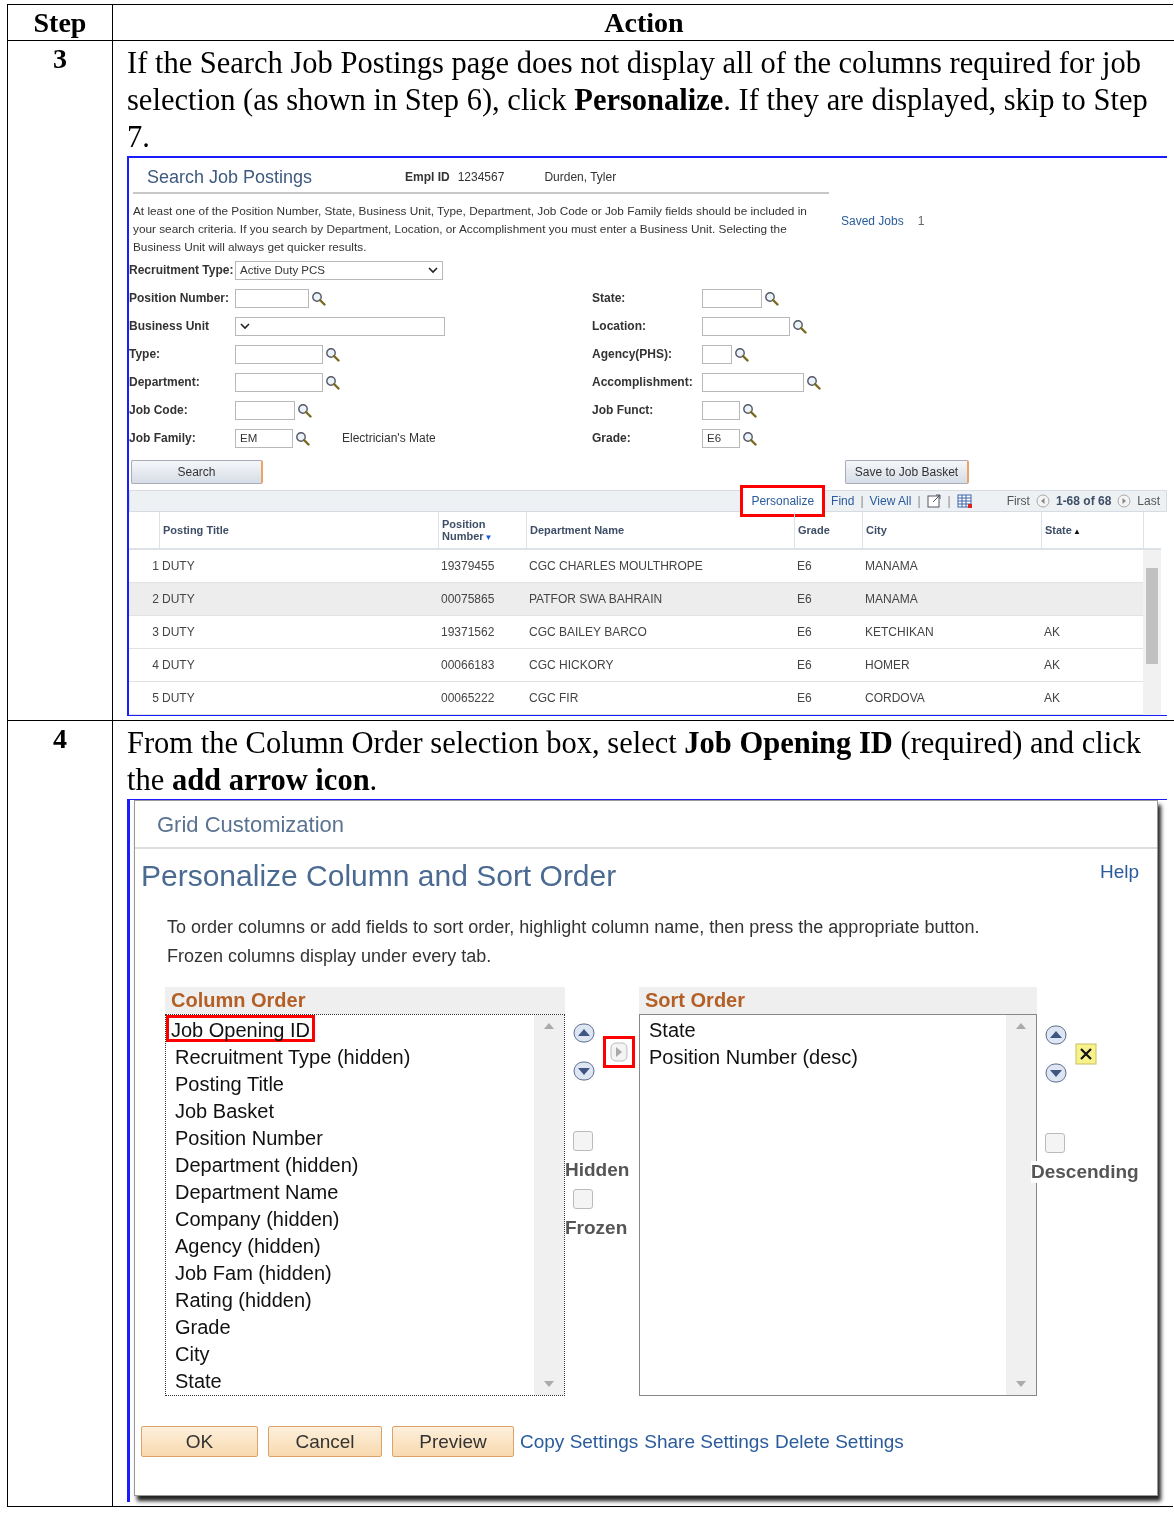 This screenshot has height=1520, width=1174. Describe the element at coordinates (907, 472) in the screenshot. I see `save-to-job-basket-button: Save to Job Basket` at that location.